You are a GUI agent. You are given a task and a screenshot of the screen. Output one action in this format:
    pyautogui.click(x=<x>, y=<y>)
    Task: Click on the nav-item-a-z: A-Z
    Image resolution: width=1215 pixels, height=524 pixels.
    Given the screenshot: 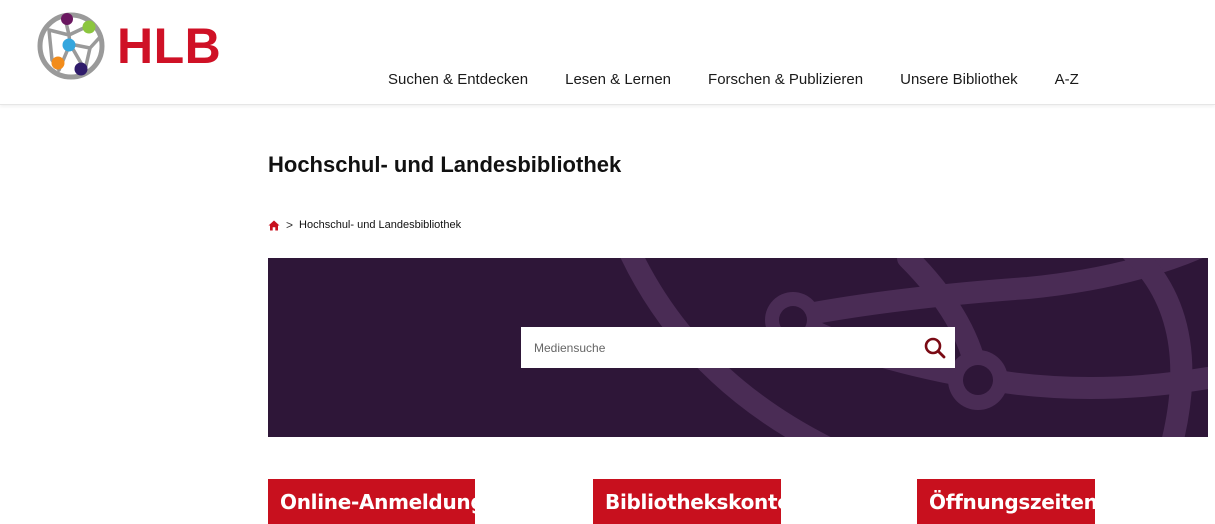 What is the action you would take?
    pyautogui.click(x=1067, y=79)
    